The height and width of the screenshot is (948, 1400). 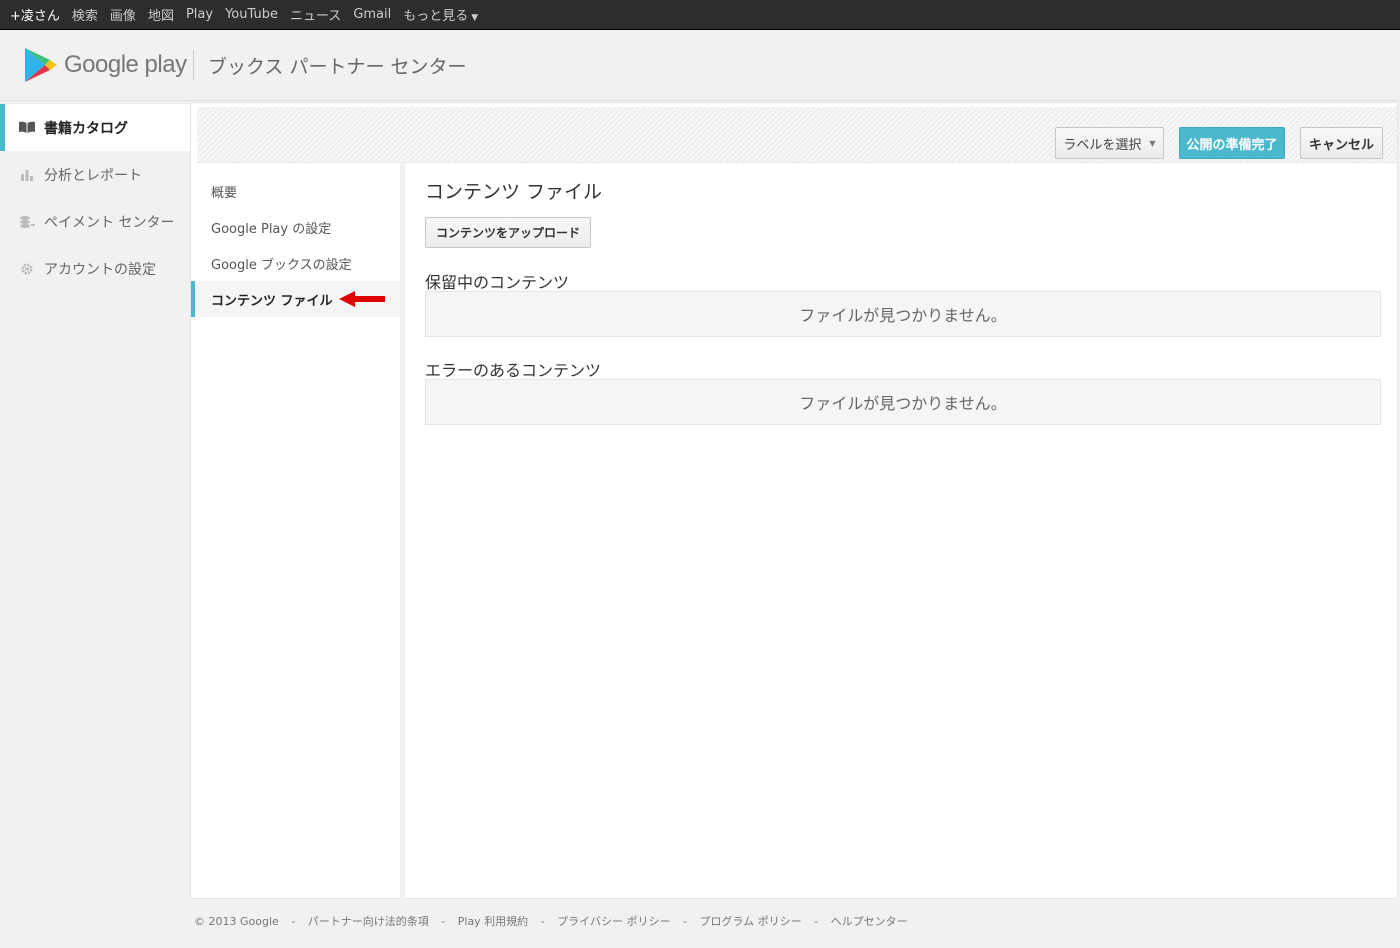 I want to click on sidebar-item-label: 分析とレポート, so click(x=93, y=175).